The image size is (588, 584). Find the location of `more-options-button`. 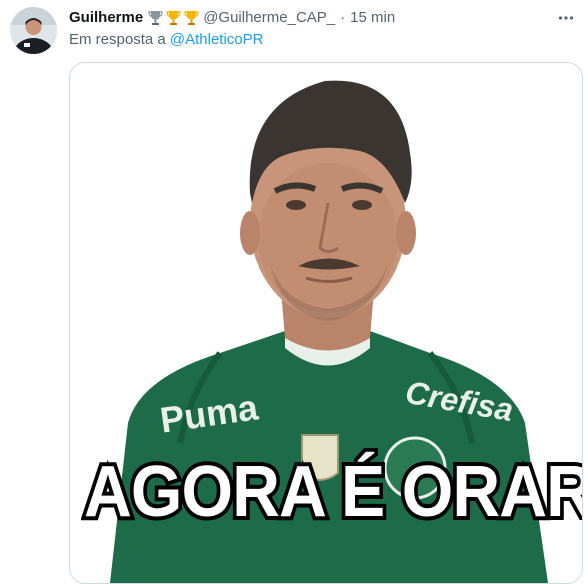

more-options-button is located at coordinates (566, 18).